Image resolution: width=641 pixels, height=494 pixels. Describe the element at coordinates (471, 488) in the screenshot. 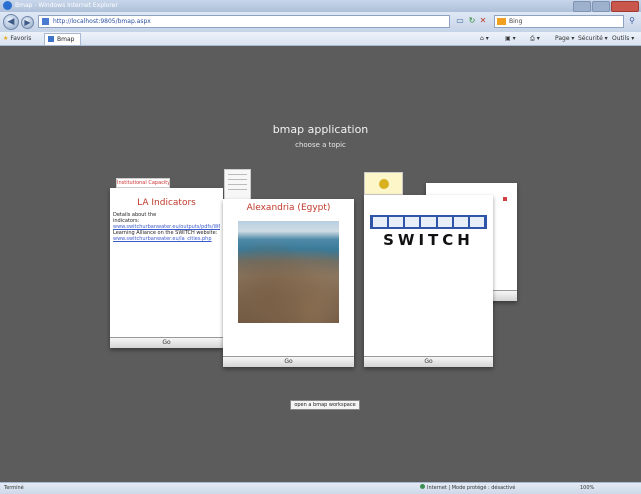

I see `zone-text: Internet | Mode protégé : désactivé` at that location.